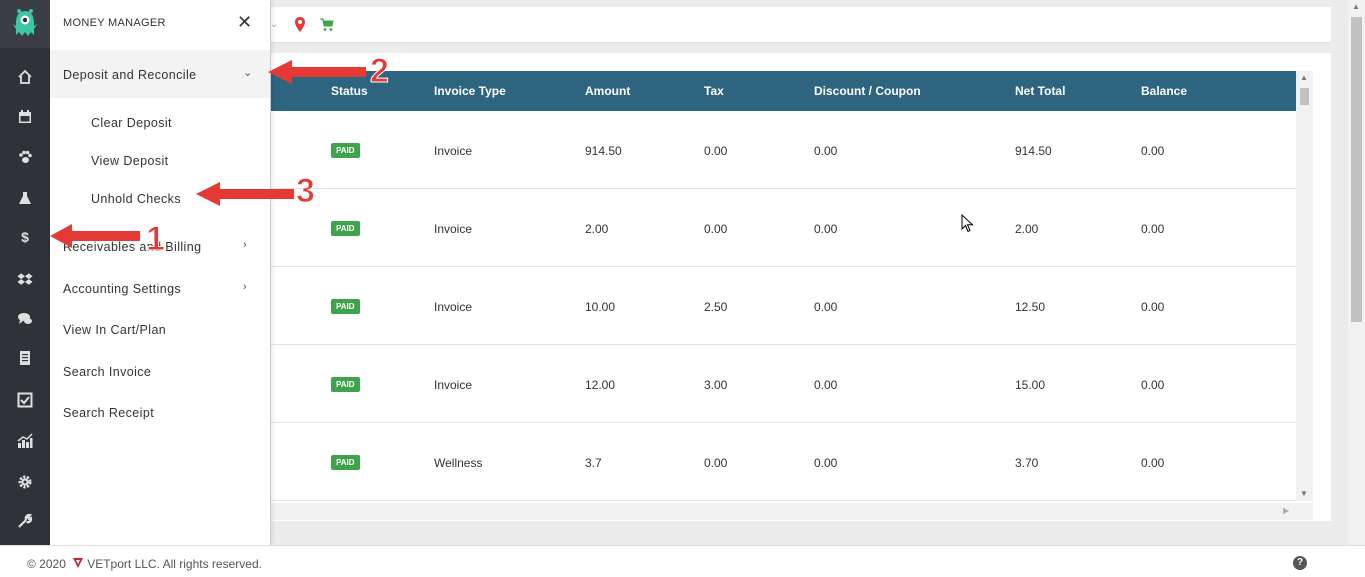  I want to click on col-balance: Balance, so click(1164, 91).